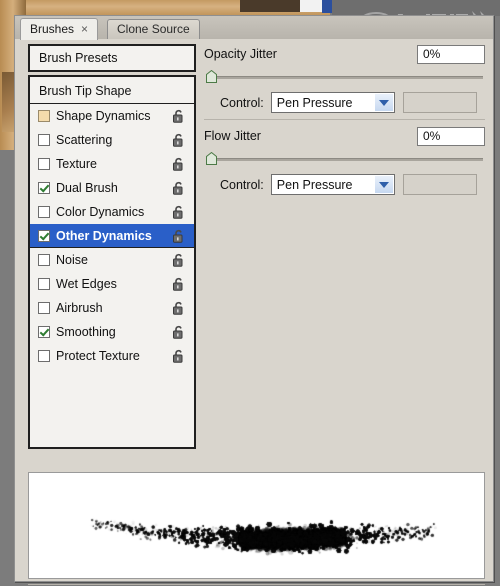  What do you see at coordinates (242, 102) in the screenshot?
I see `opacity-control-label: Control:` at bounding box center [242, 102].